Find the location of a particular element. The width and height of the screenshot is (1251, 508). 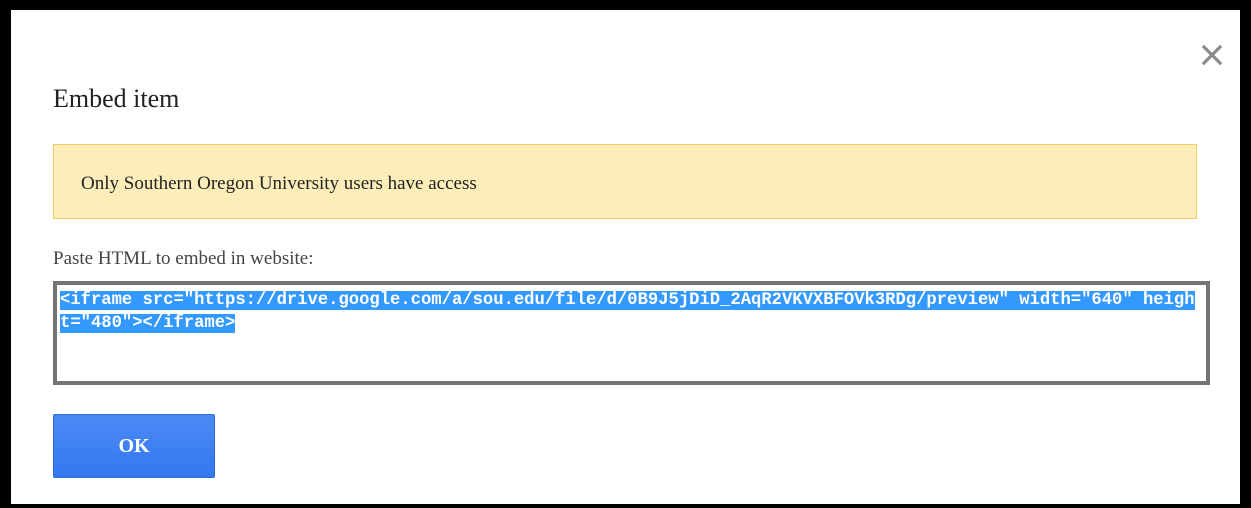

frame-border-left is located at coordinates (5, 254).